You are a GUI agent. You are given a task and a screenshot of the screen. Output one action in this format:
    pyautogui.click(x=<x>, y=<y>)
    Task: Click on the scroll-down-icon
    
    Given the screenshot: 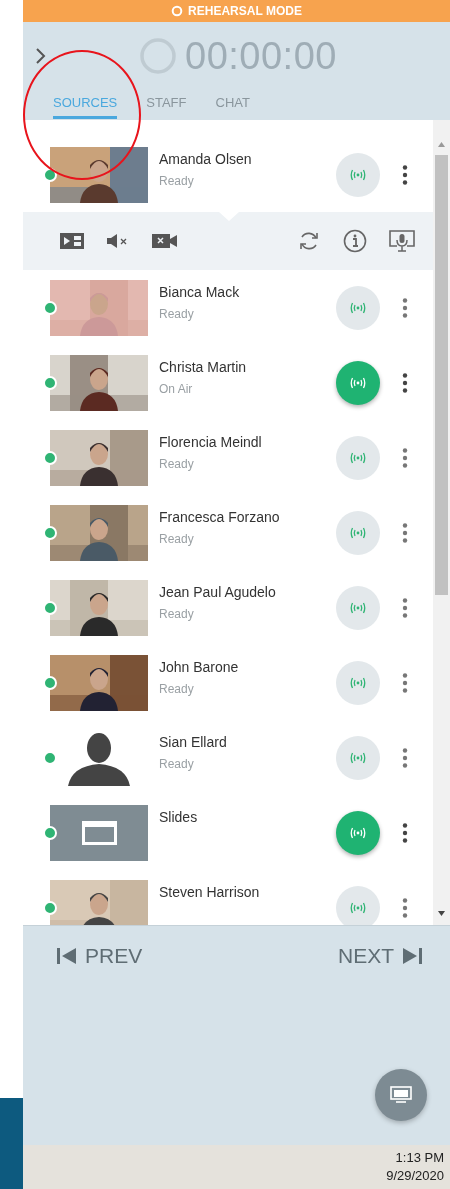 What is the action you would take?
    pyautogui.click(x=441, y=913)
    